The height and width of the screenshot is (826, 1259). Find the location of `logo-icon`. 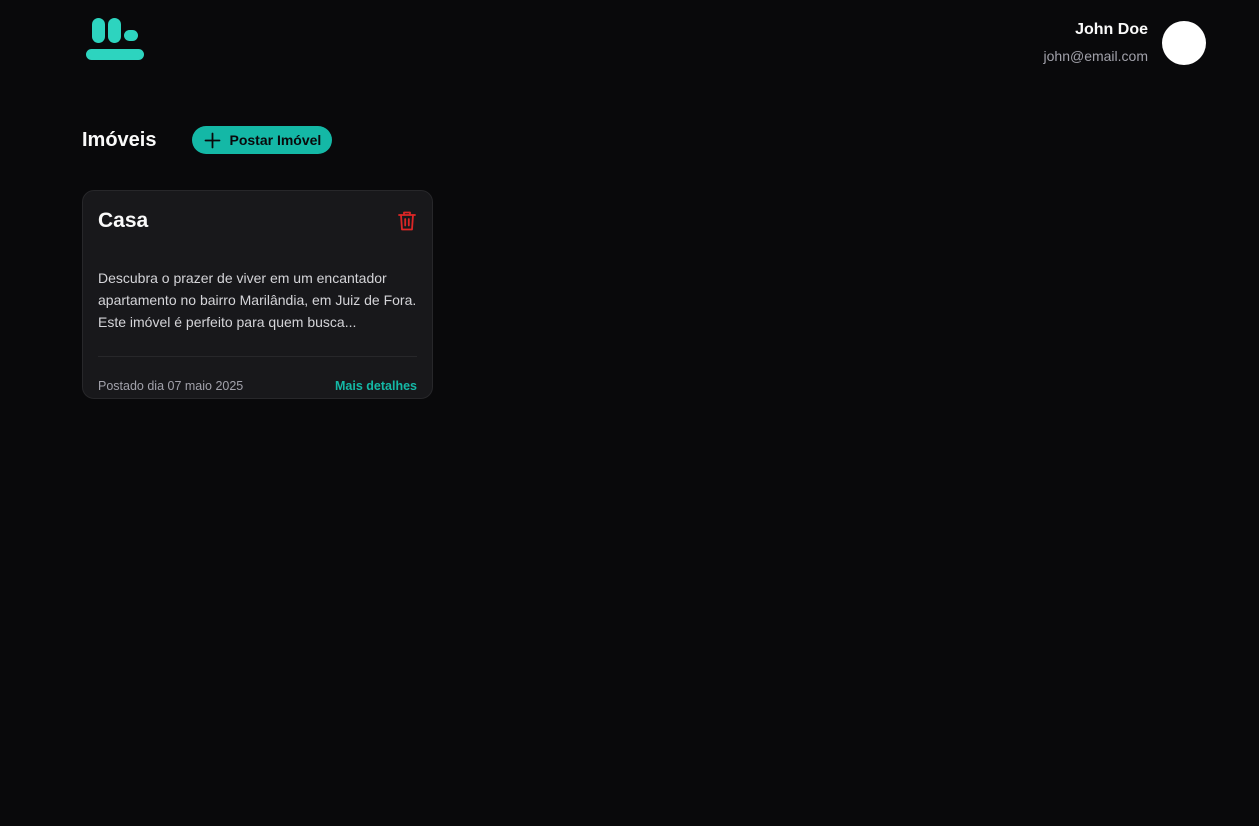

logo-icon is located at coordinates (115, 39).